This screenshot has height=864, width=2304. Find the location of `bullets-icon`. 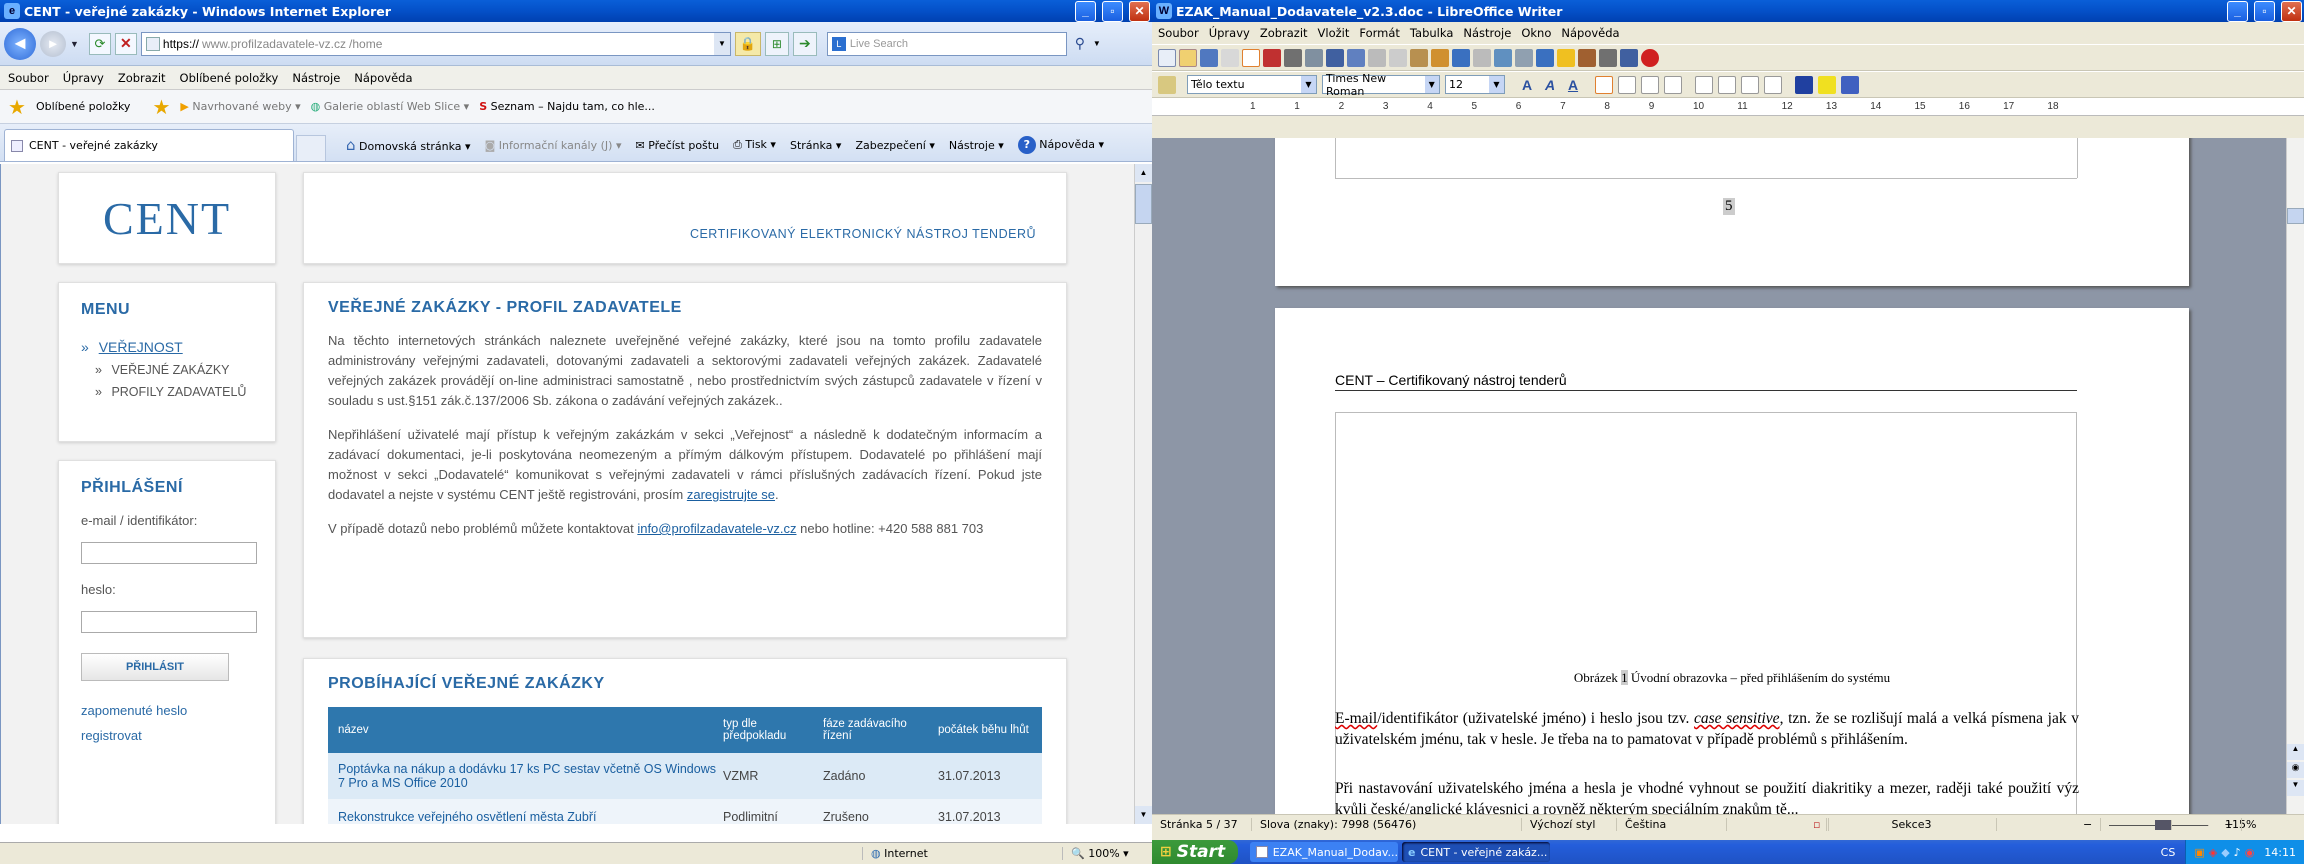

bullets-icon is located at coordinates (1727, 84).